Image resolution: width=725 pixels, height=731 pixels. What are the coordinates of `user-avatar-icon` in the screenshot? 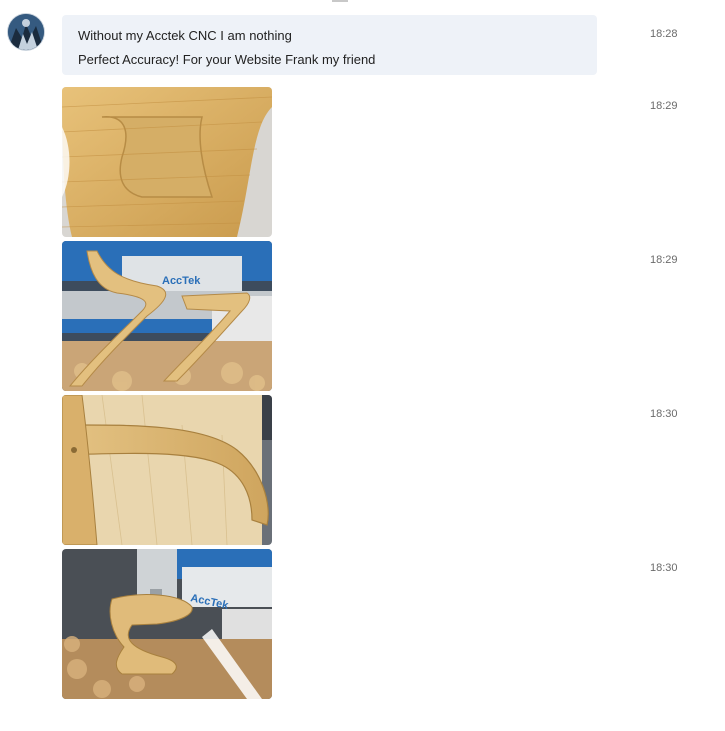 It's located at (26, 32).